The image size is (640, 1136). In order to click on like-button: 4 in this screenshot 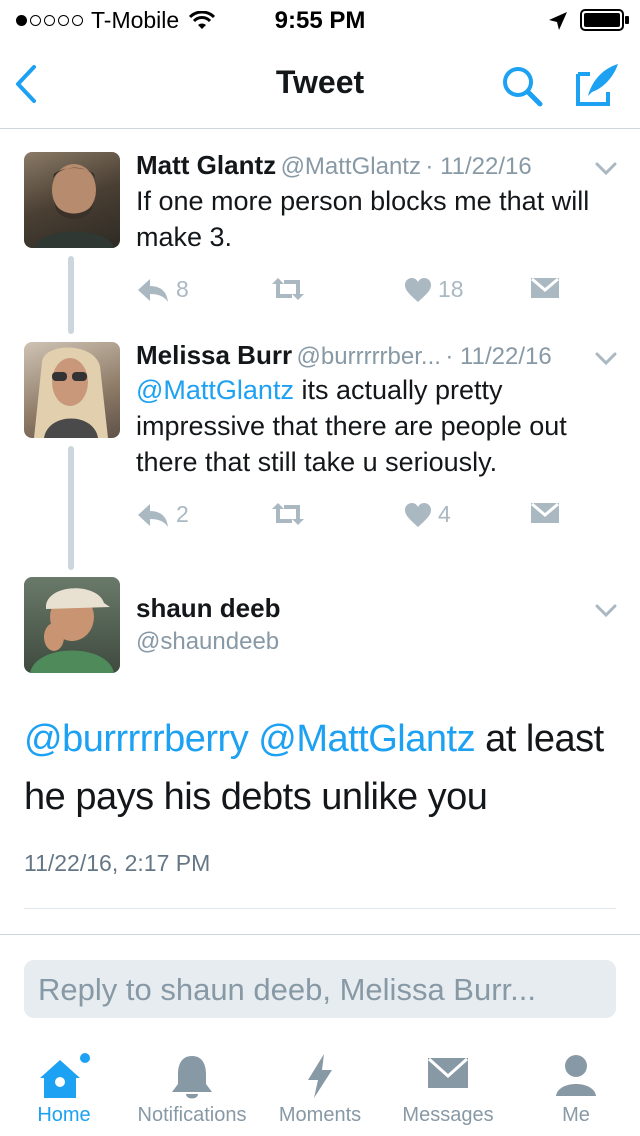, I will do `click(427, 514)`.